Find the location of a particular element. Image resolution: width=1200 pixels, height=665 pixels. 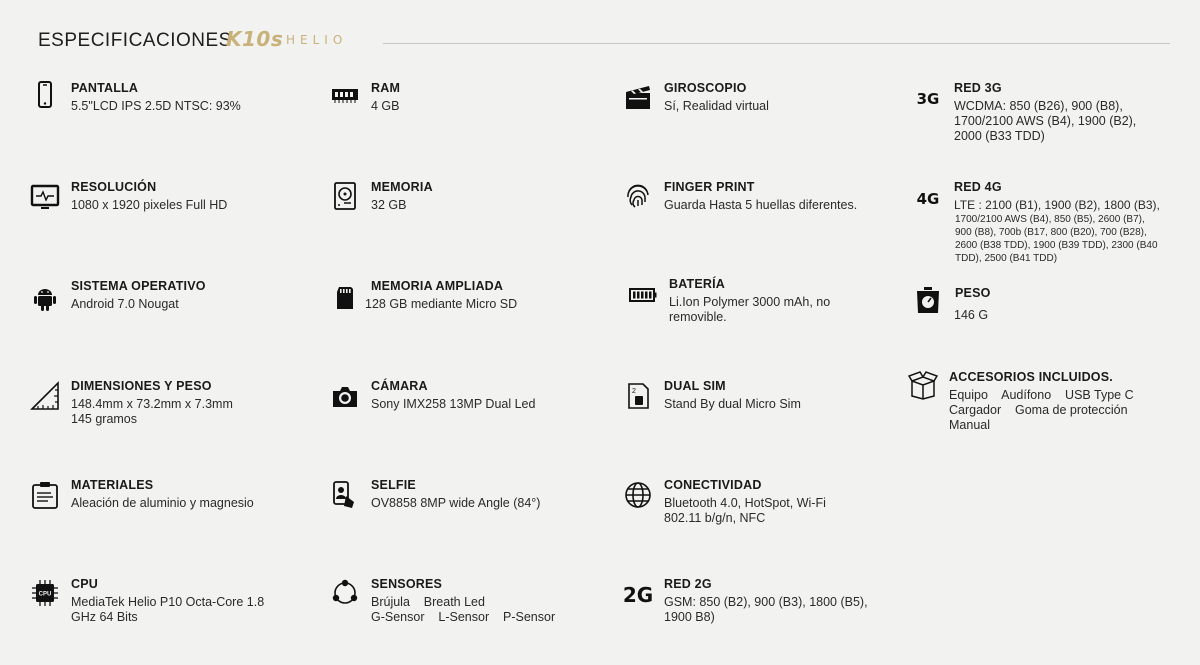

ruler-icon is located at coordinates (45, 396).